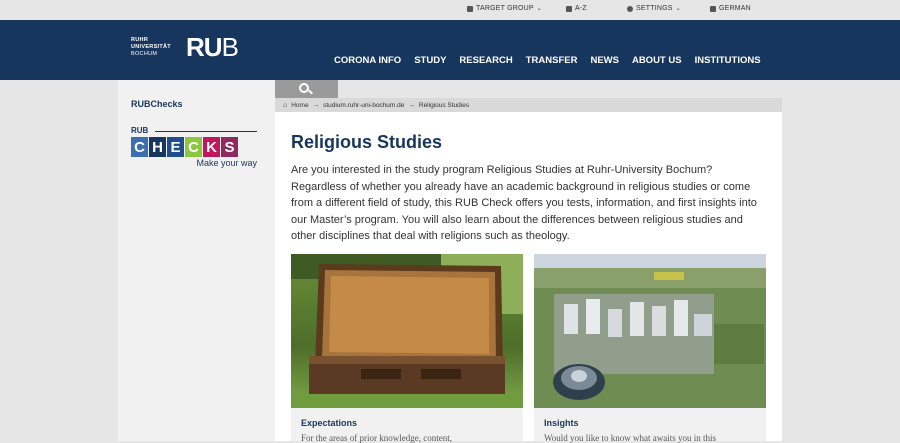 Image resolution: width=900 pixels, height=443 pixels. I want to click on university-logo-text: RUHR UNIVERSITÄT BOCHUM, so click(151, 47).